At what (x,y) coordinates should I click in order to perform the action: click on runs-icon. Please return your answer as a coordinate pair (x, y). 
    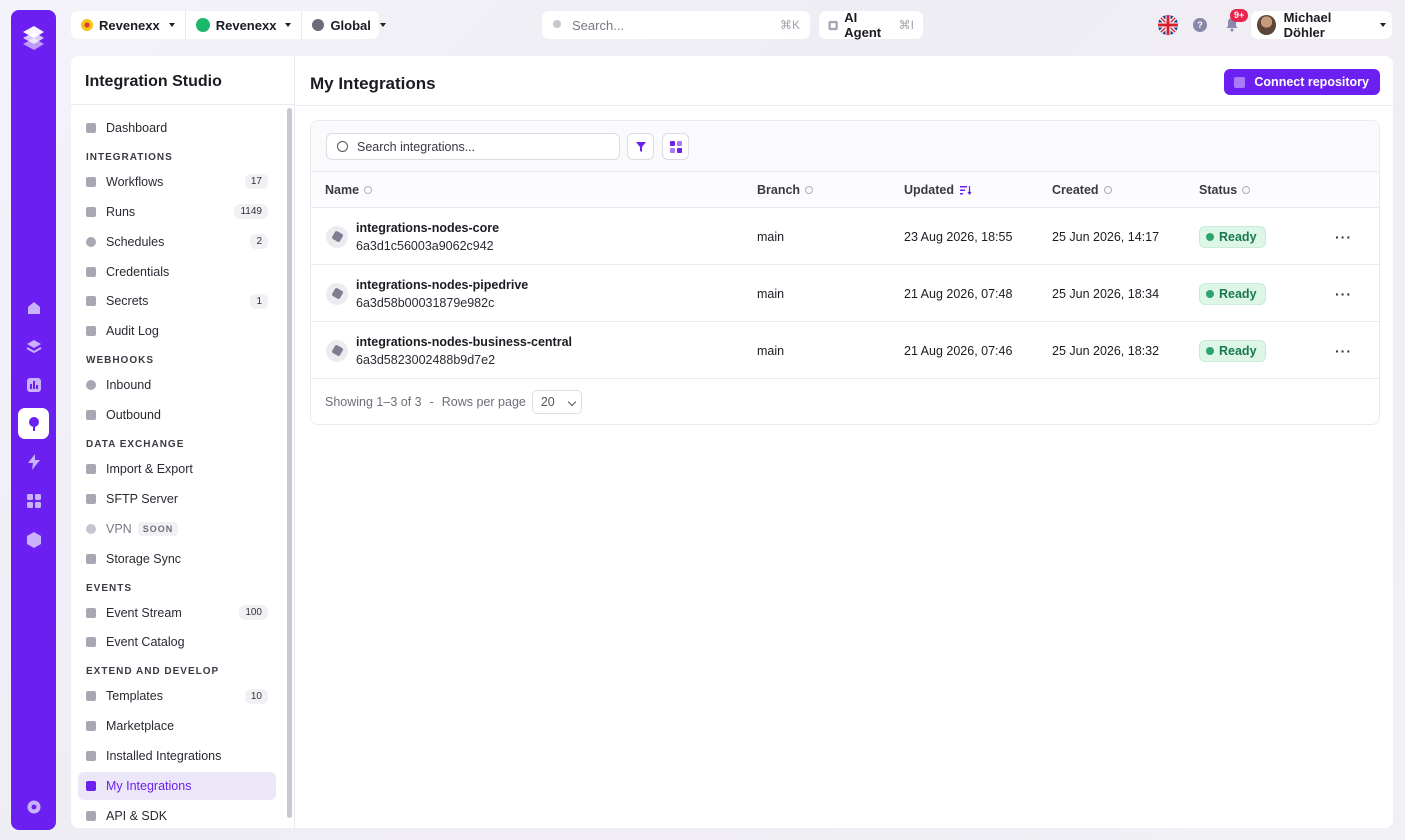
    Looking at the image, I should click on (91, 211).